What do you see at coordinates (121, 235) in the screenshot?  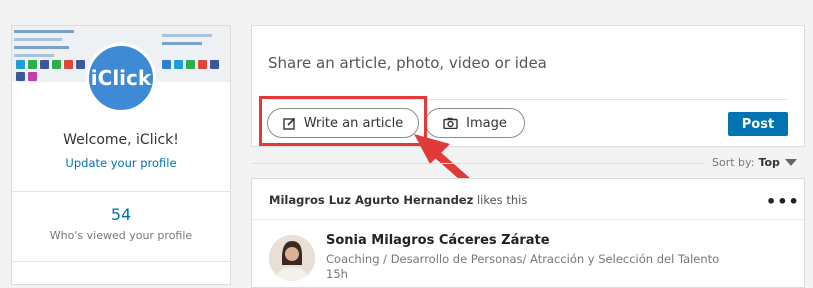 I see `profile-views-label: Who's viewed your profile` at bounding box center [121, 235].